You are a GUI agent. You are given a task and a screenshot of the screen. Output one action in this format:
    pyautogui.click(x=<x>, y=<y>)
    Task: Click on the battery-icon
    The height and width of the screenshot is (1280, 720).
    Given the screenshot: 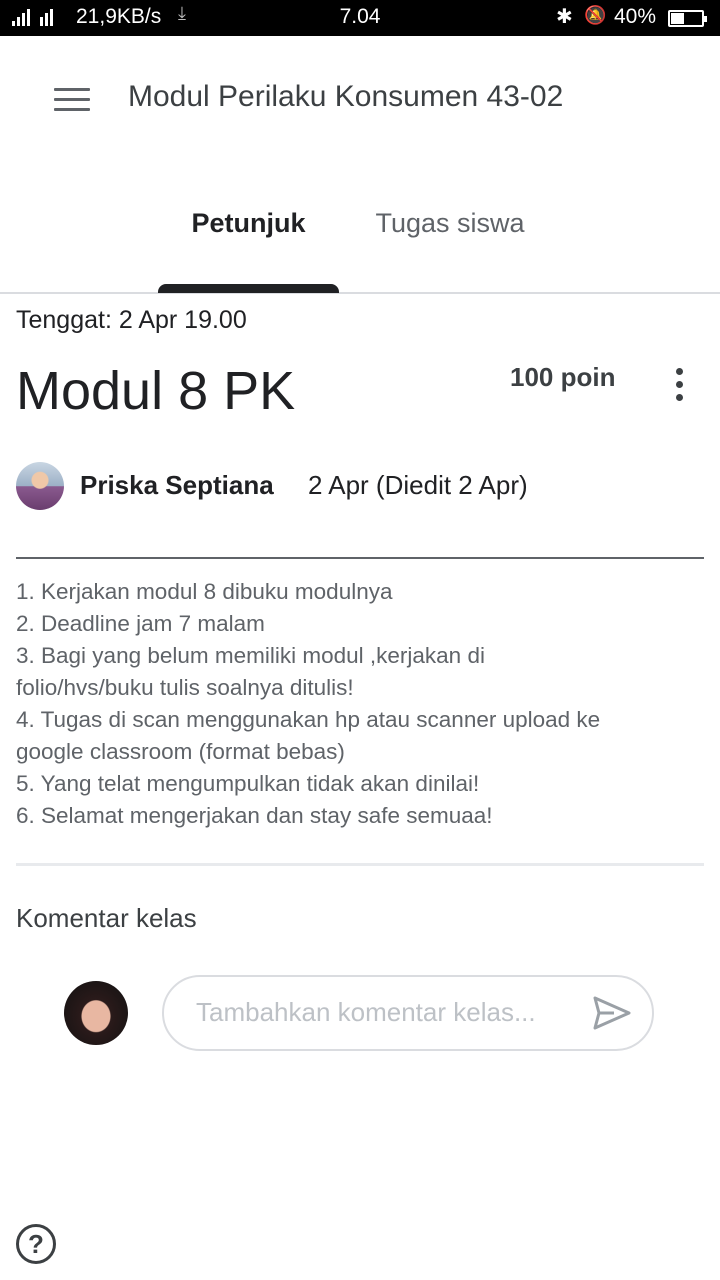 What is the action you would take?
    pyautogui.click(x=687, y=18)
    